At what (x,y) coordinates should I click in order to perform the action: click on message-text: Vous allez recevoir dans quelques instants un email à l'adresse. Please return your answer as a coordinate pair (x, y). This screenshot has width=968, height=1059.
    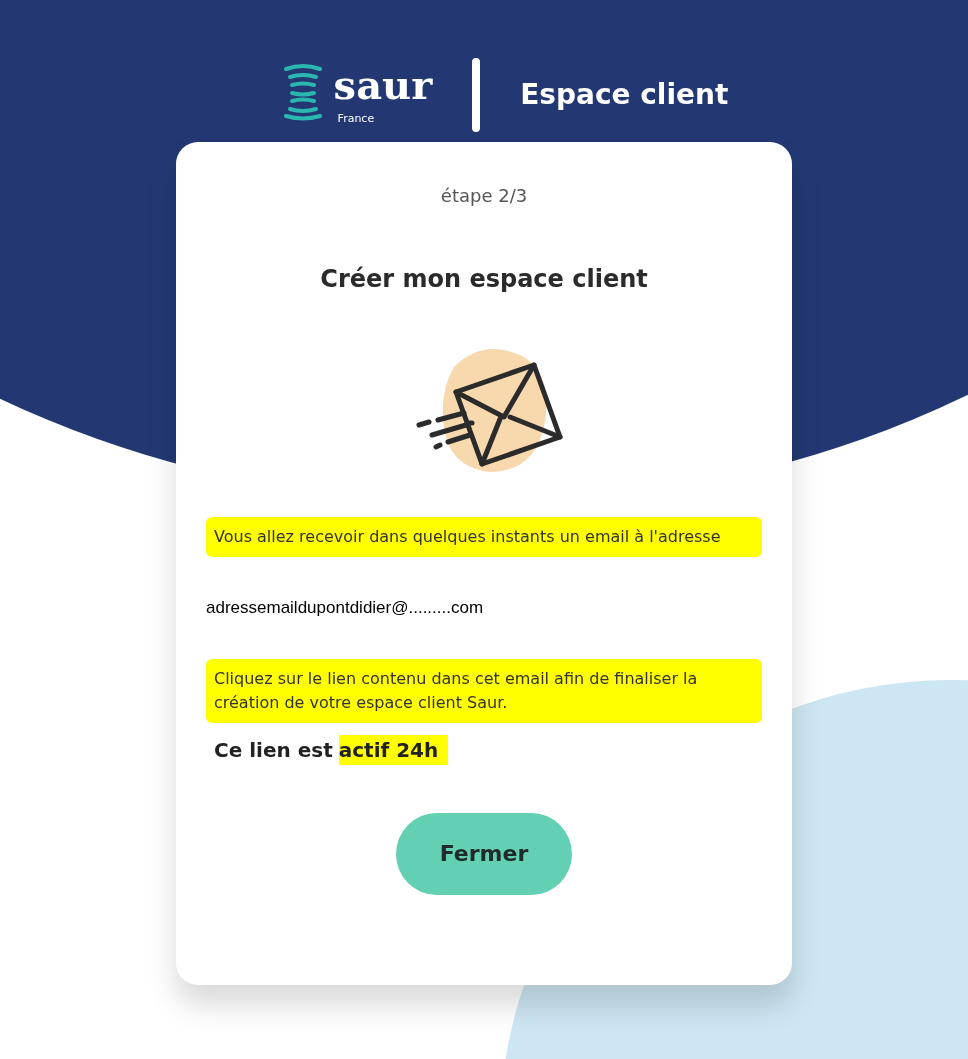
    Looking at the image, I should click on (484, 537).